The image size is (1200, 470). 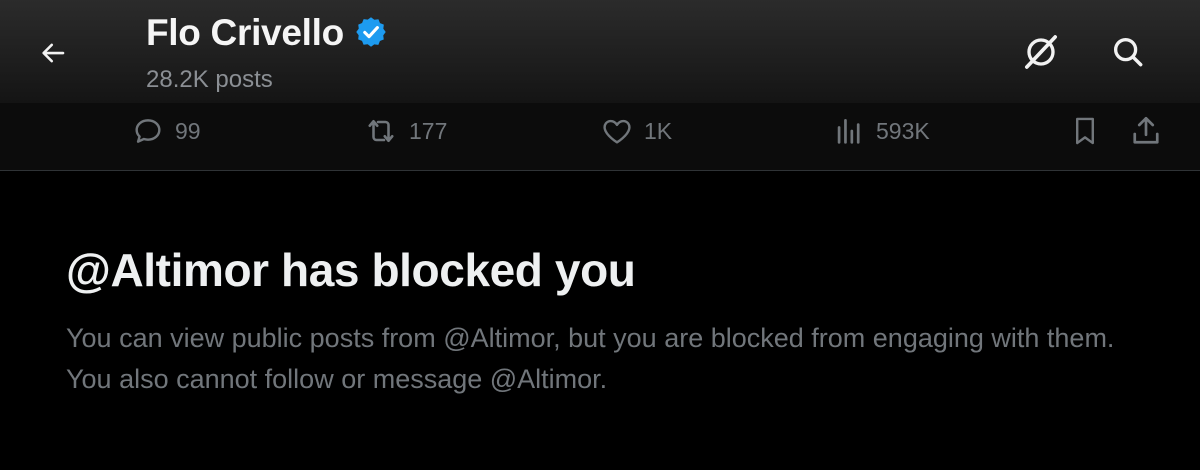 I want to click on reply-button: 99, so click(x=166, y=131).